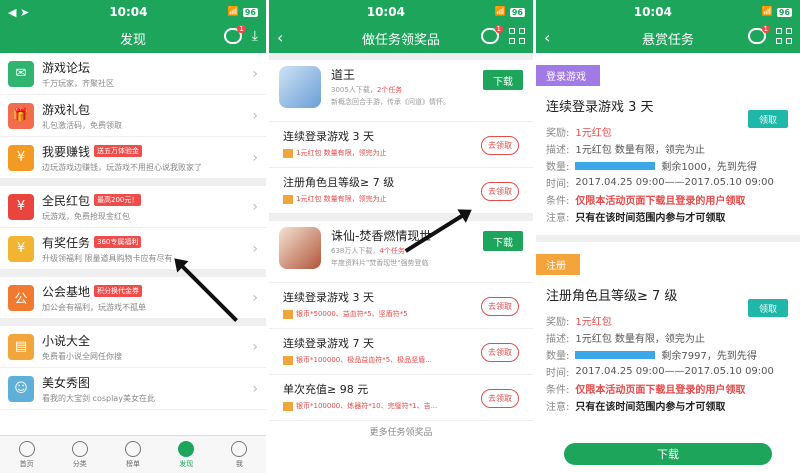 The height and width of the screenshot is (473, 800). I want to click on task-item: 连续登录游戏 7 天银币*100000、极品益血符*5、极品坚盾... 去领取, so click(401, 352).